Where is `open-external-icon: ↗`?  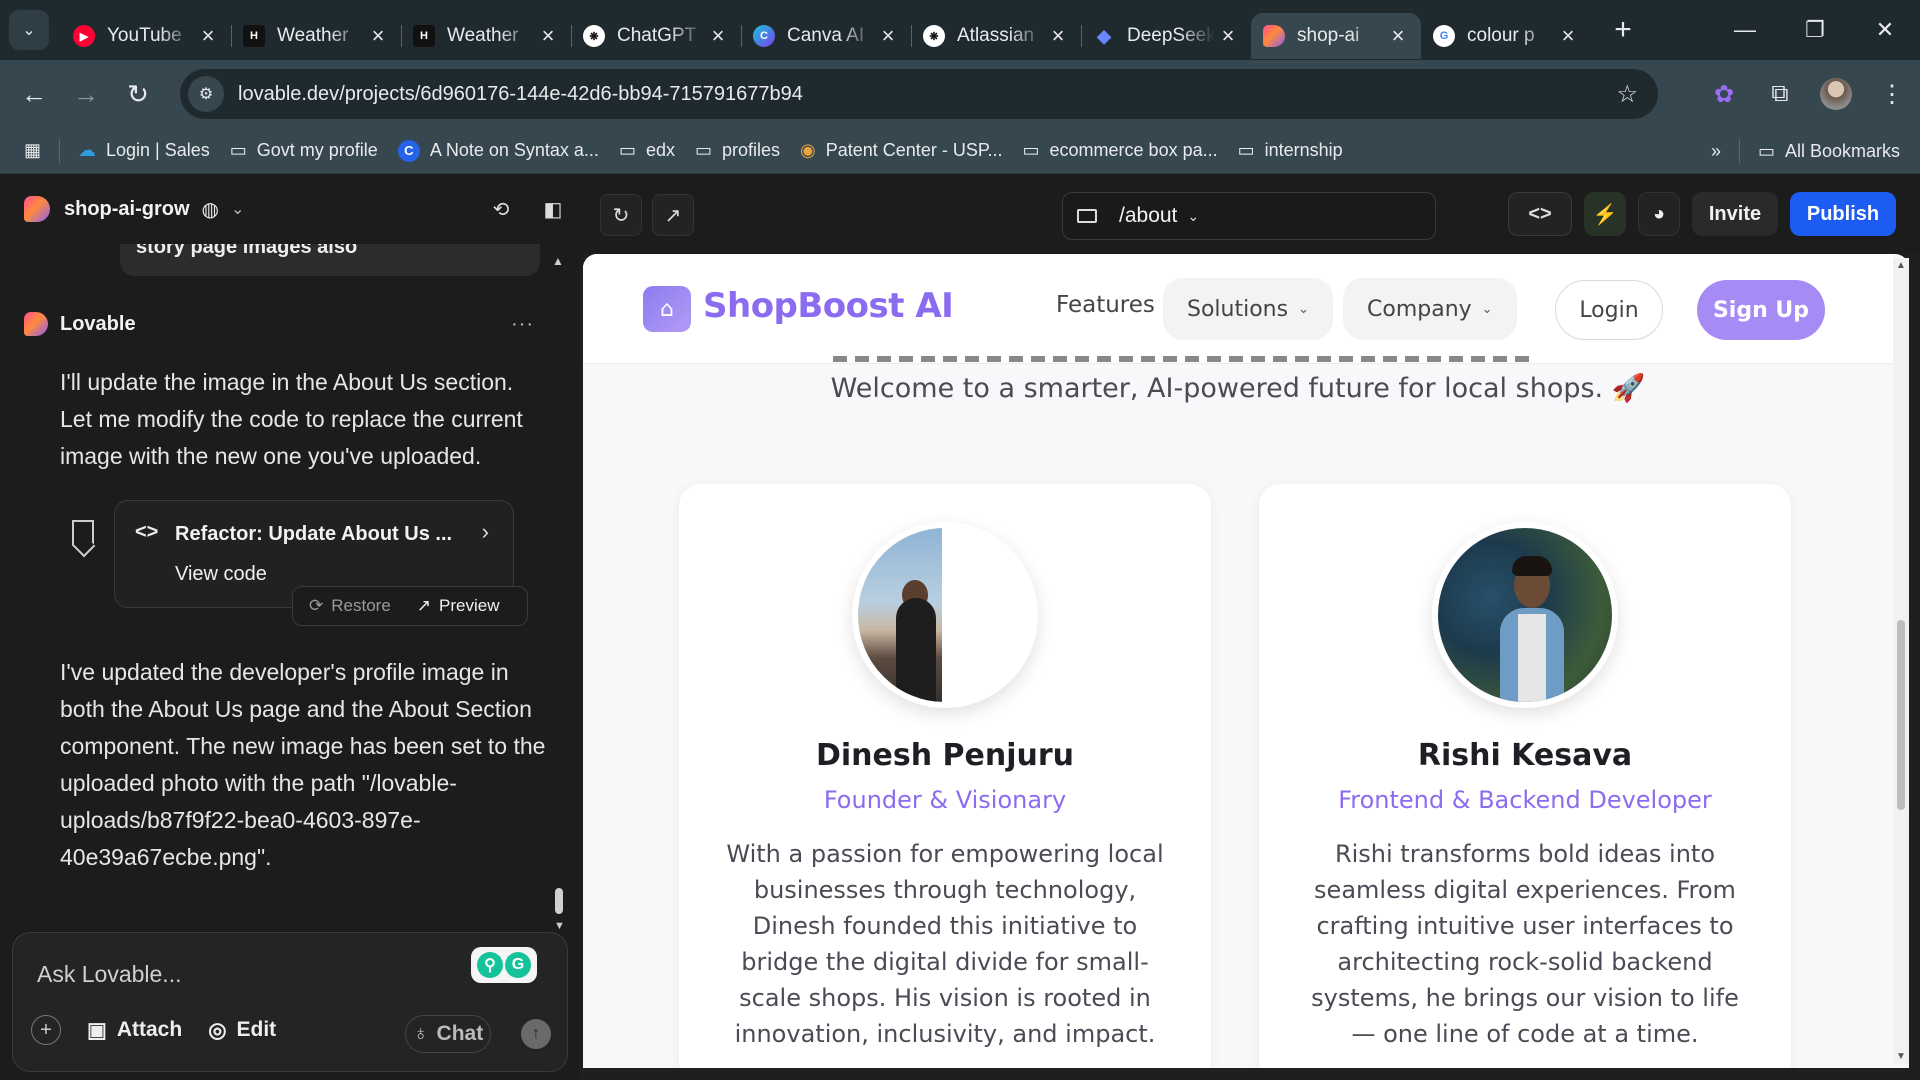 open-external-icon: ↗ is located at coordinates (673, 215).